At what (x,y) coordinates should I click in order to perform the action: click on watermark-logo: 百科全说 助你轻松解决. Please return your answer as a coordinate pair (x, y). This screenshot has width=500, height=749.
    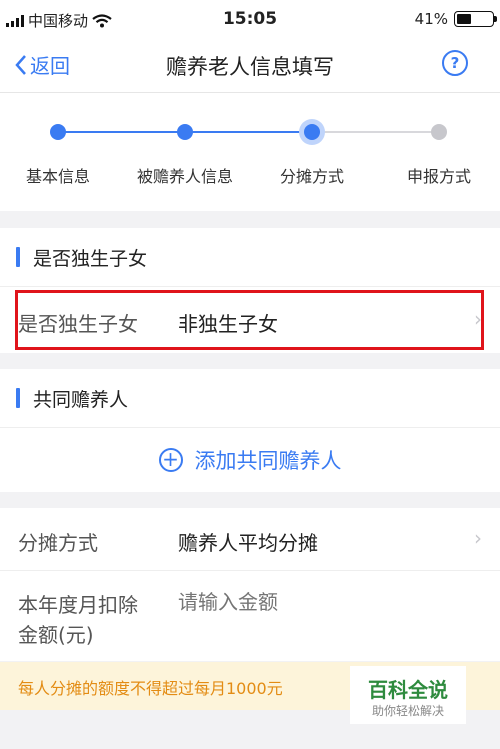
    Looking at the image, I should click on (408, 695).